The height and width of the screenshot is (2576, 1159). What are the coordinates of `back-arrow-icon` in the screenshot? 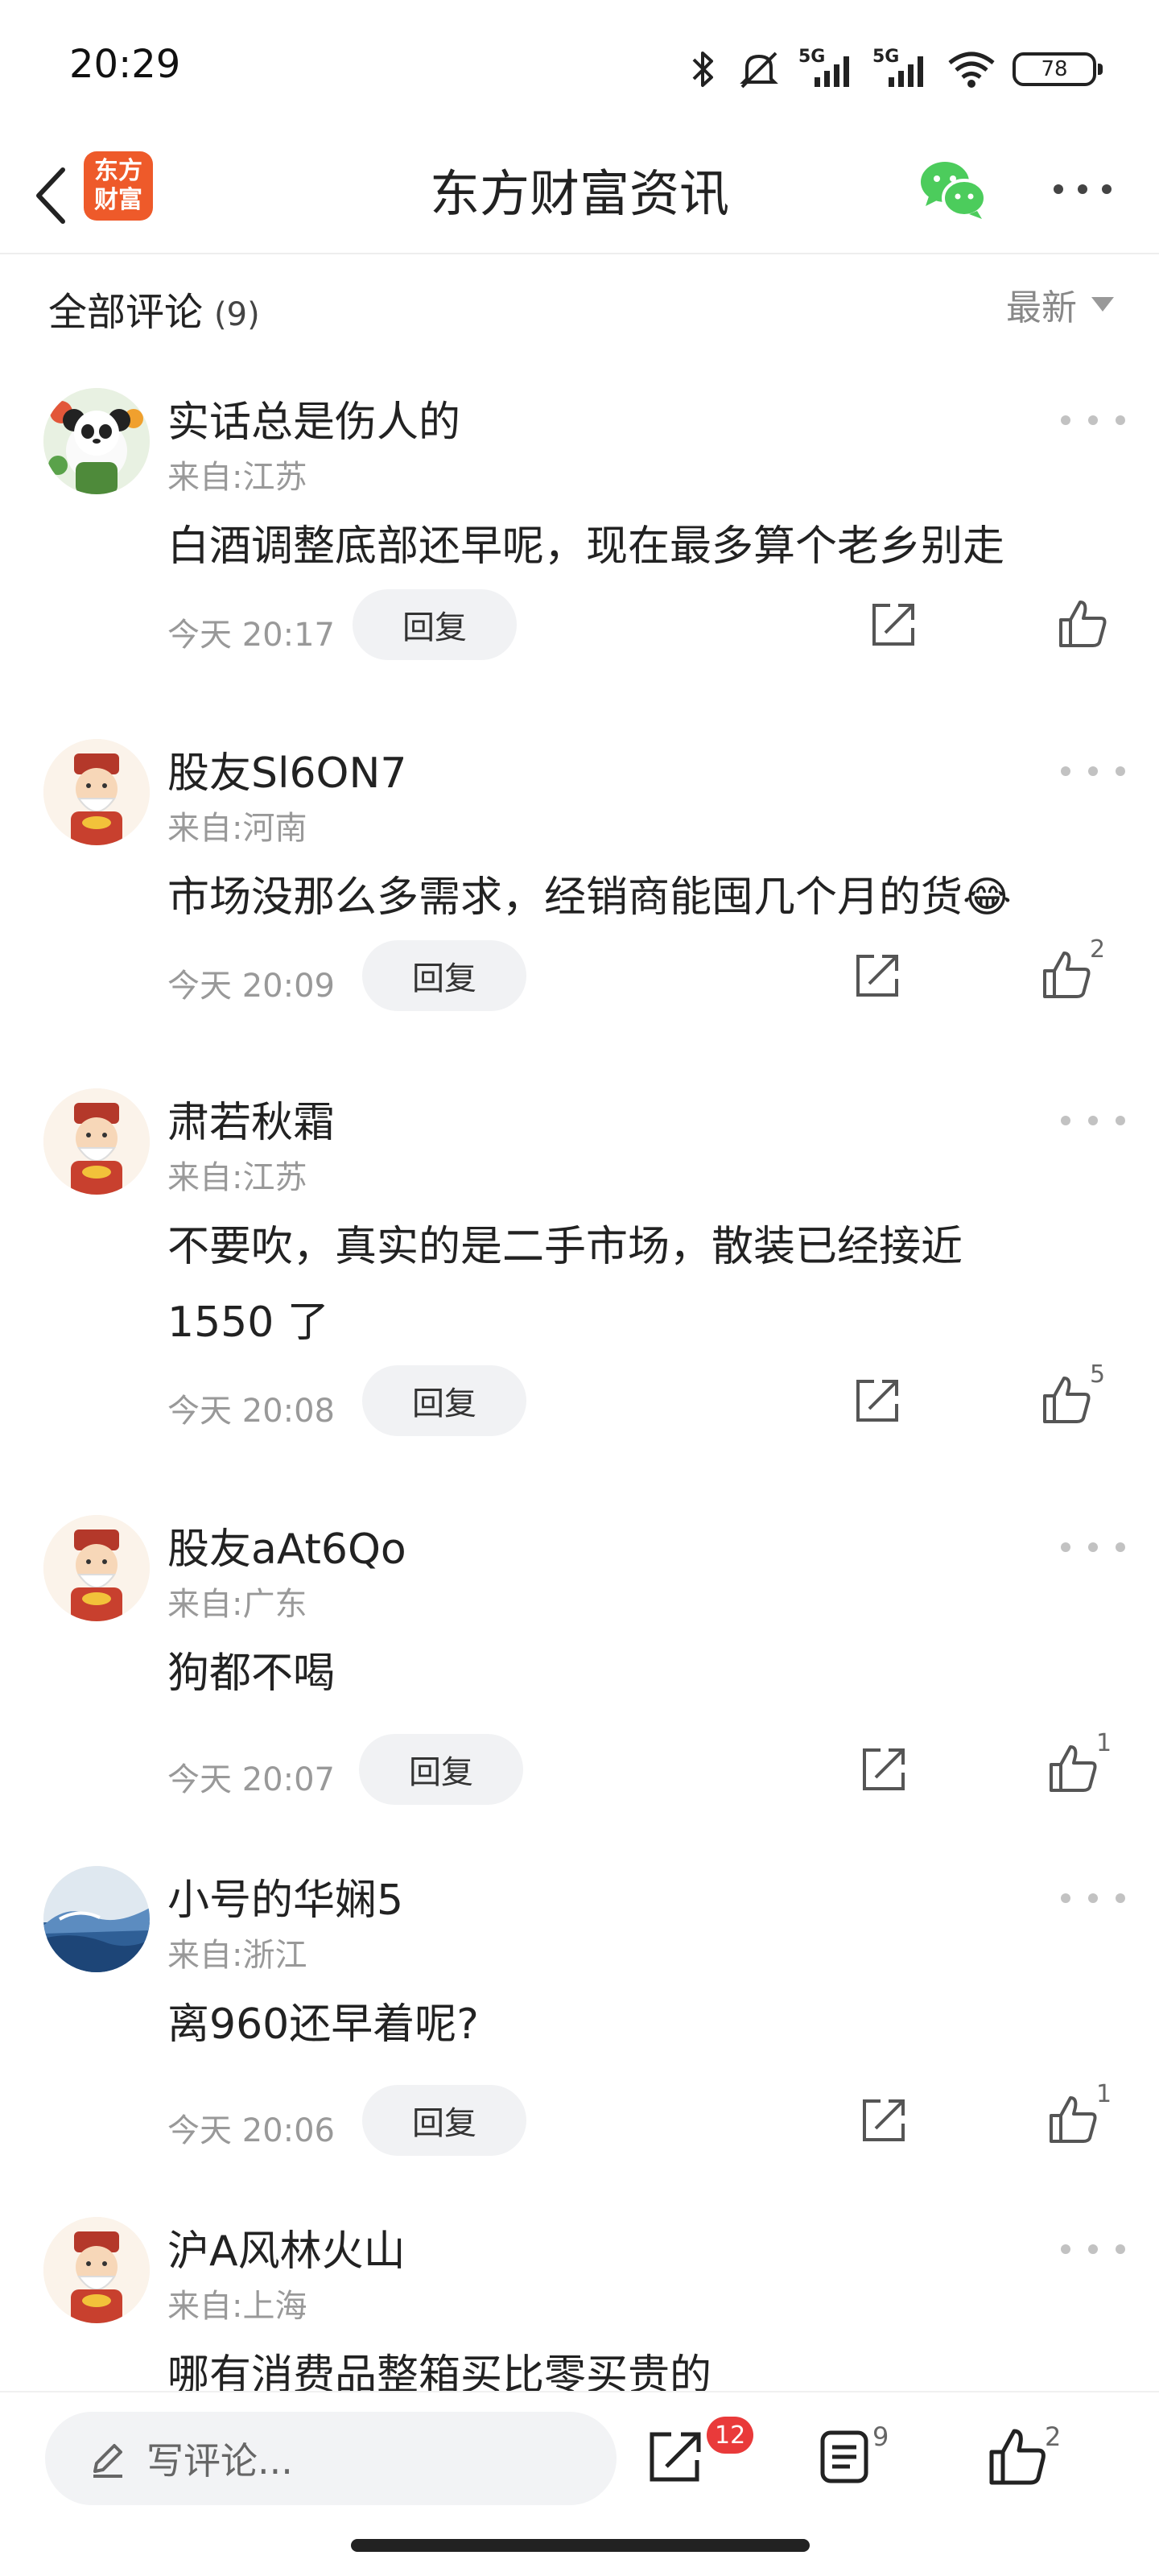 It's located at (50, 195).